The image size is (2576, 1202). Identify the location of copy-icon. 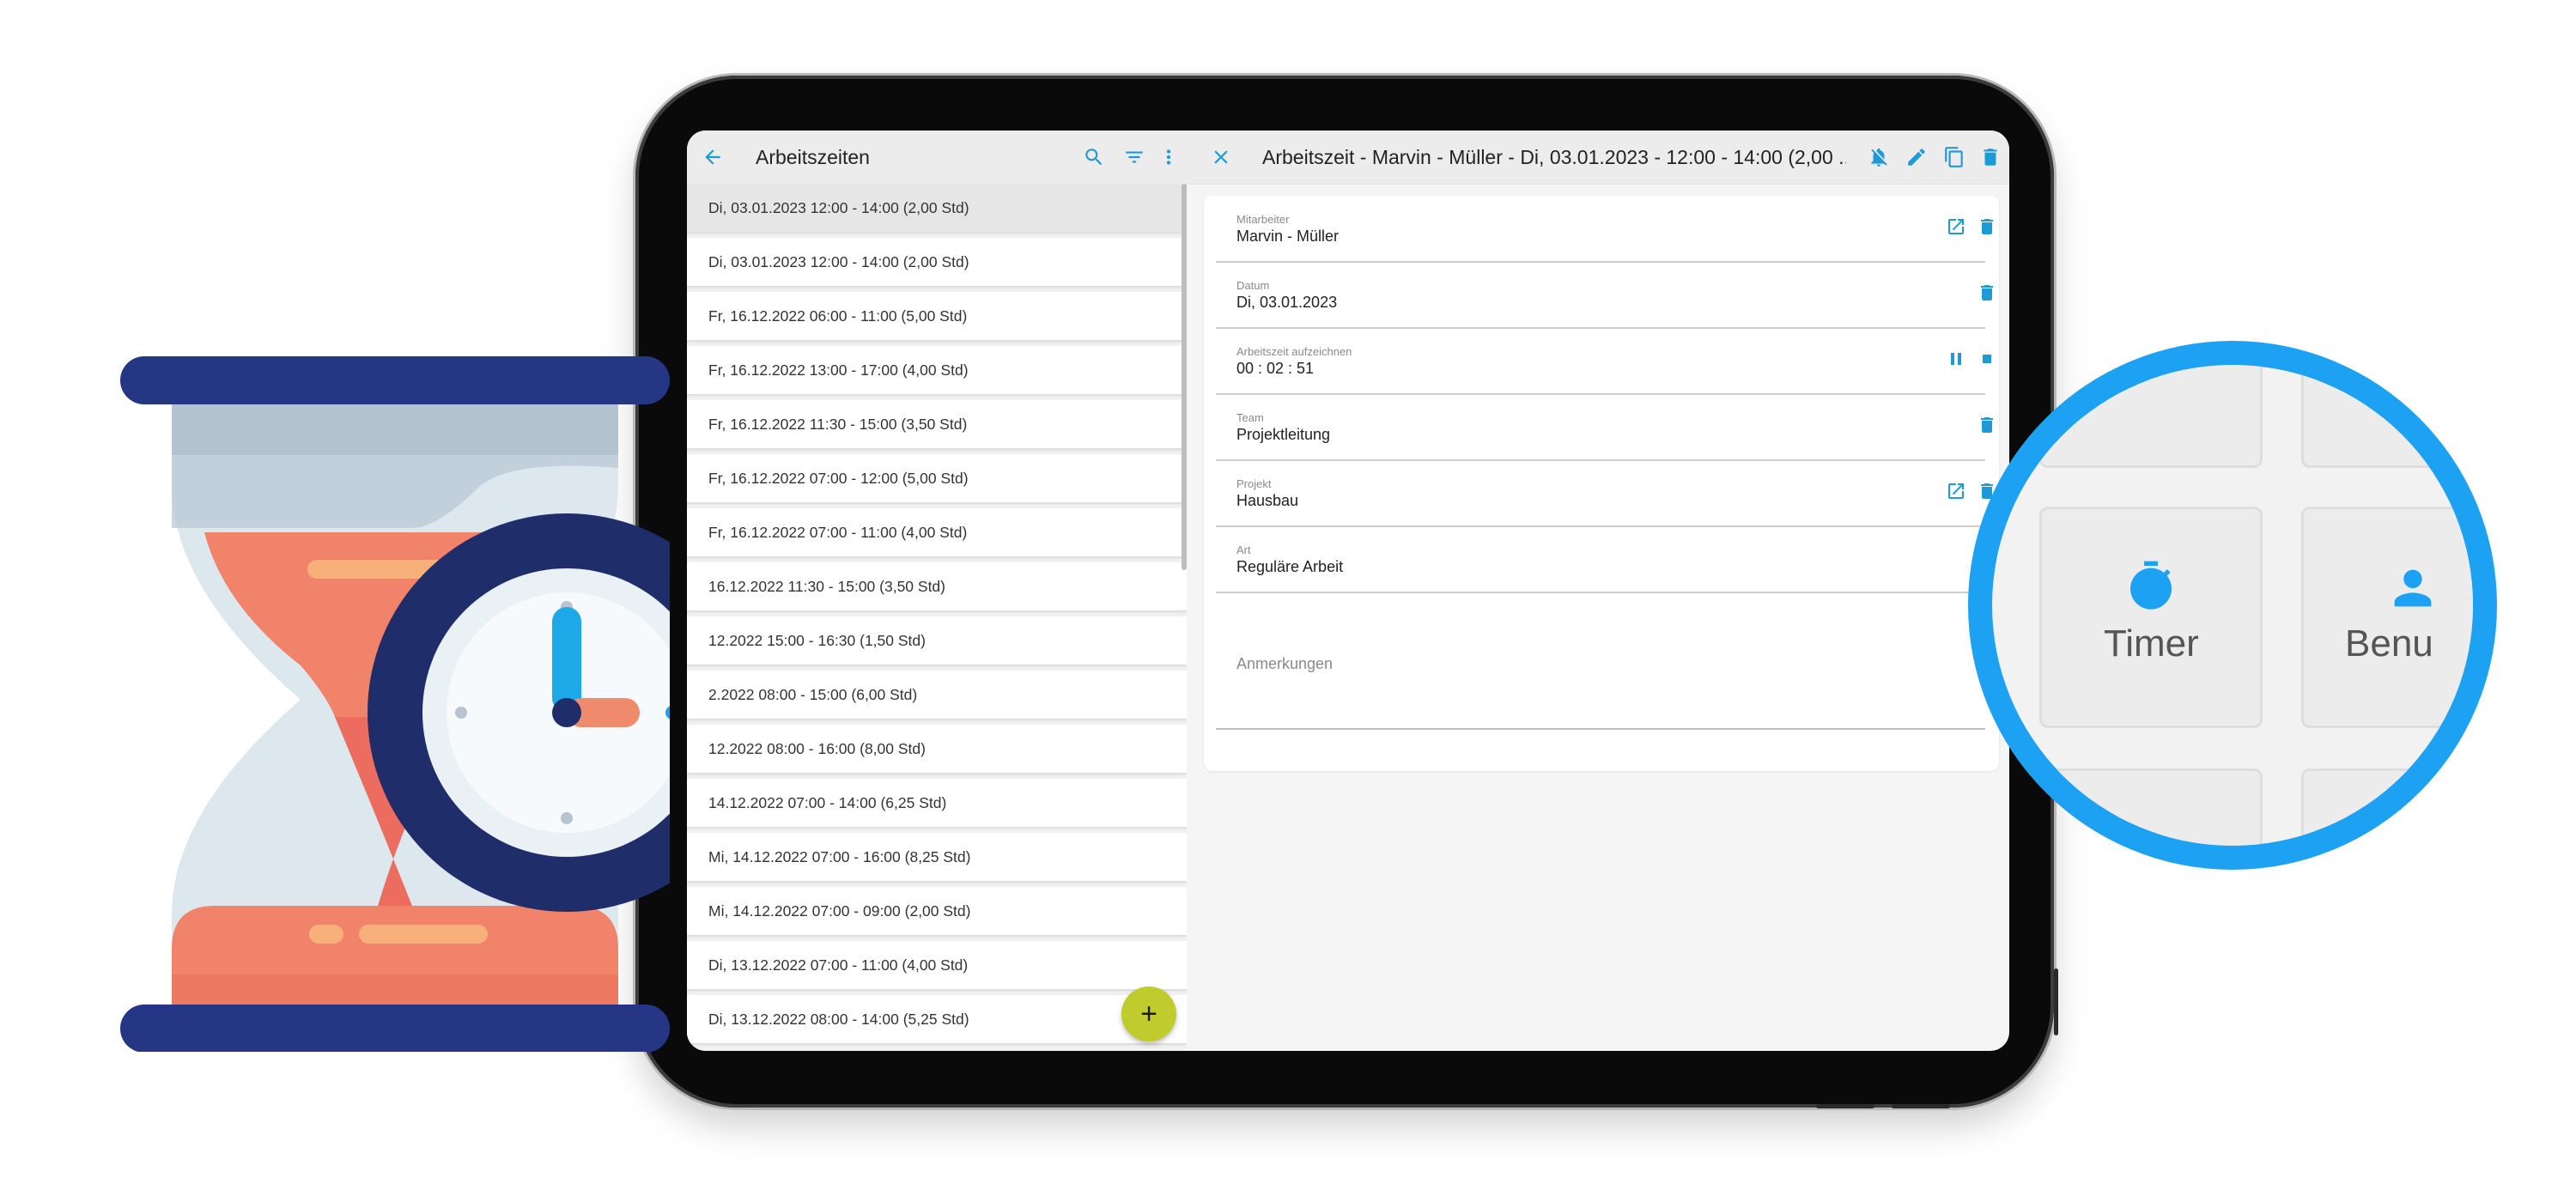
(1954, 157).